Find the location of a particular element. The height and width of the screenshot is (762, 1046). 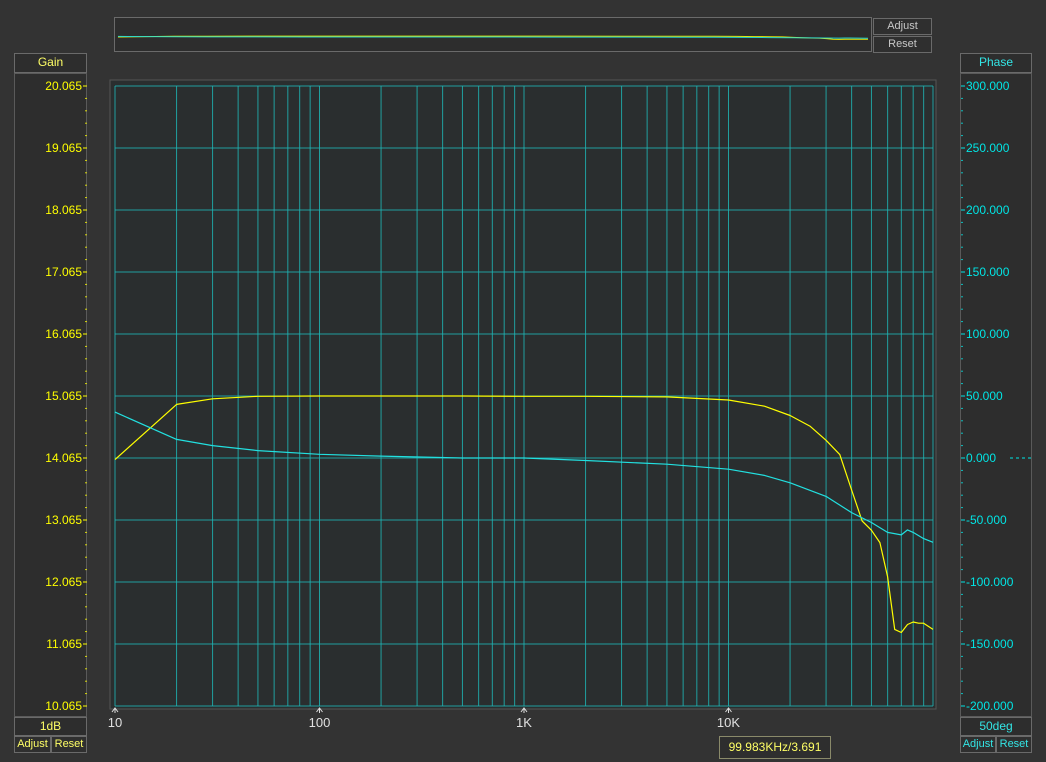

phase-tick-label: 100.000 is located at coordinates (988, 334).